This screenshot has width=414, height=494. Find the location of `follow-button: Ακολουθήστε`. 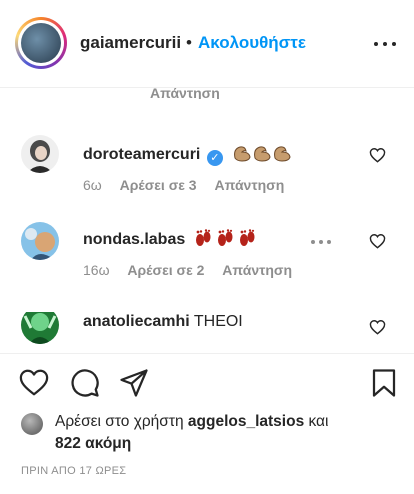

follow-button: Ακολουθήστε is located at coordinates (252, 43).